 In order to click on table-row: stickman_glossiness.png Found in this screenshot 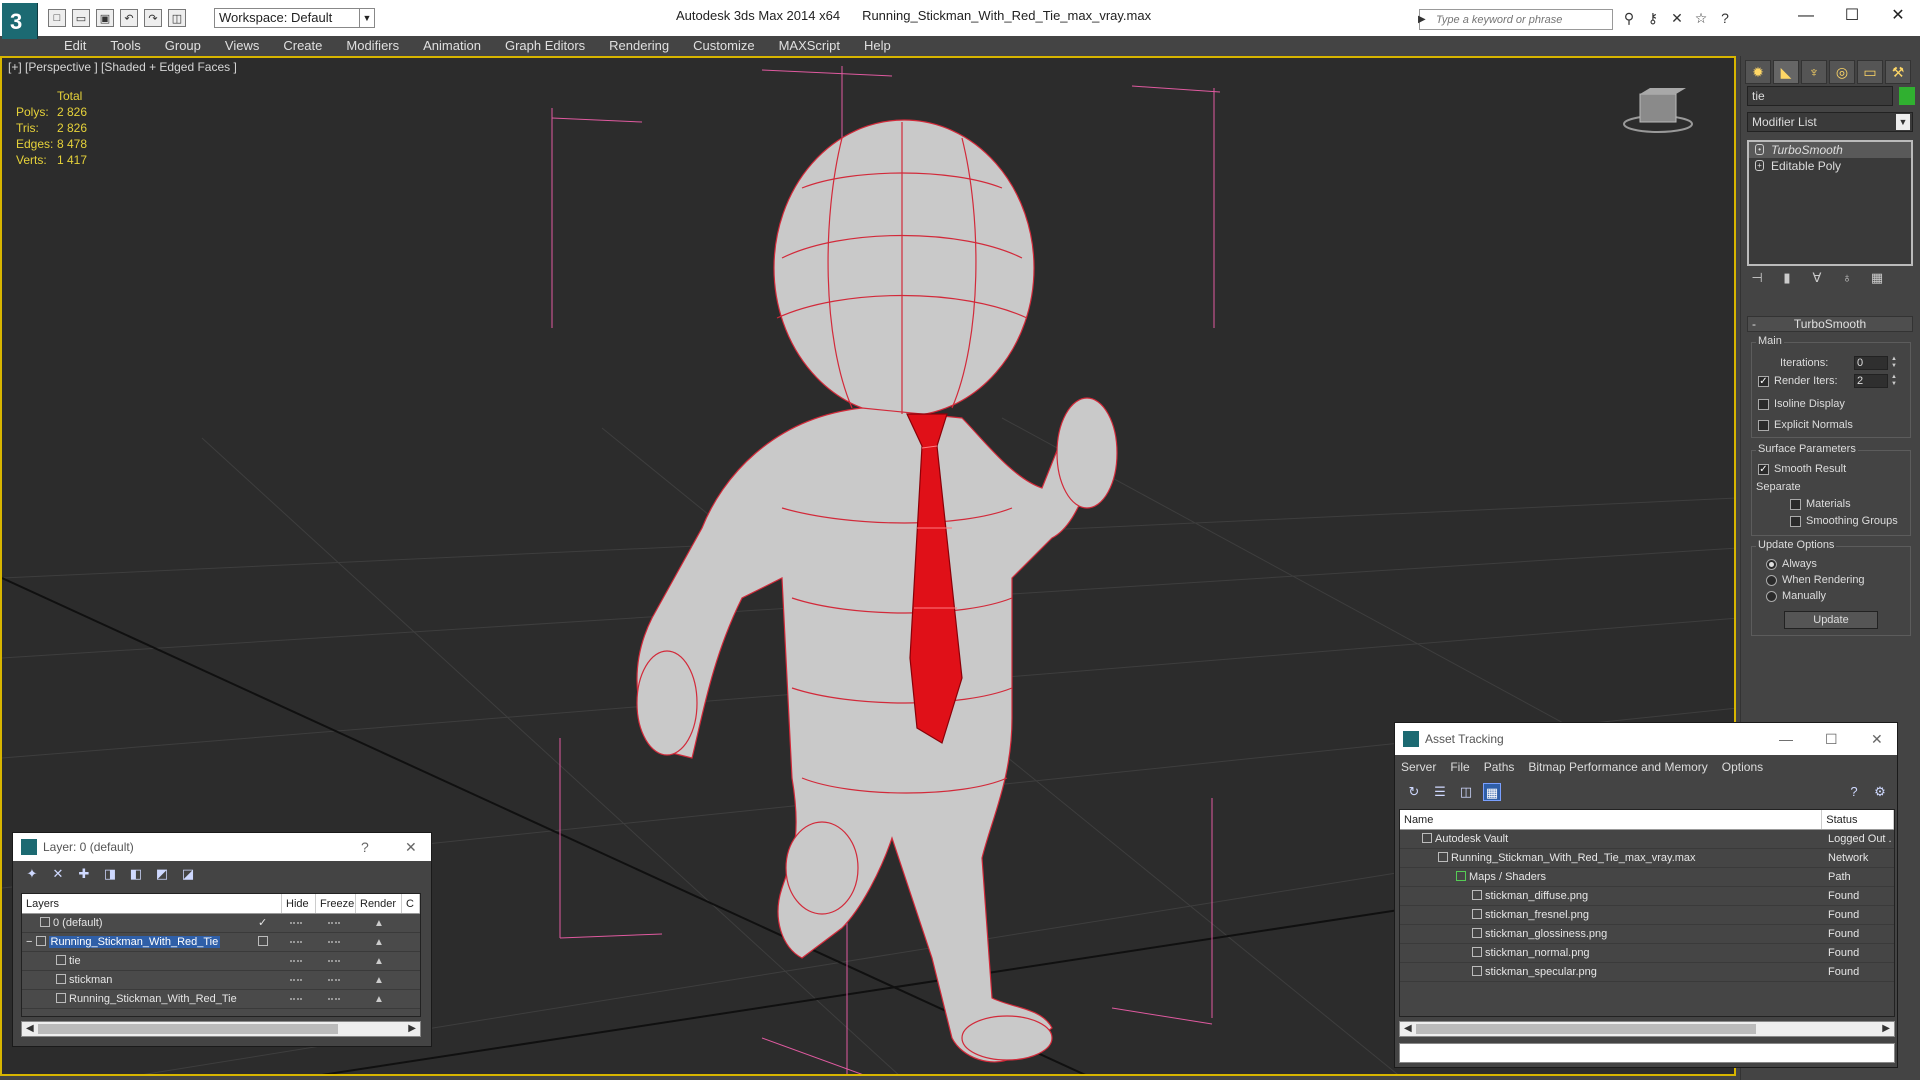, I will do `click(1647, 934)`.